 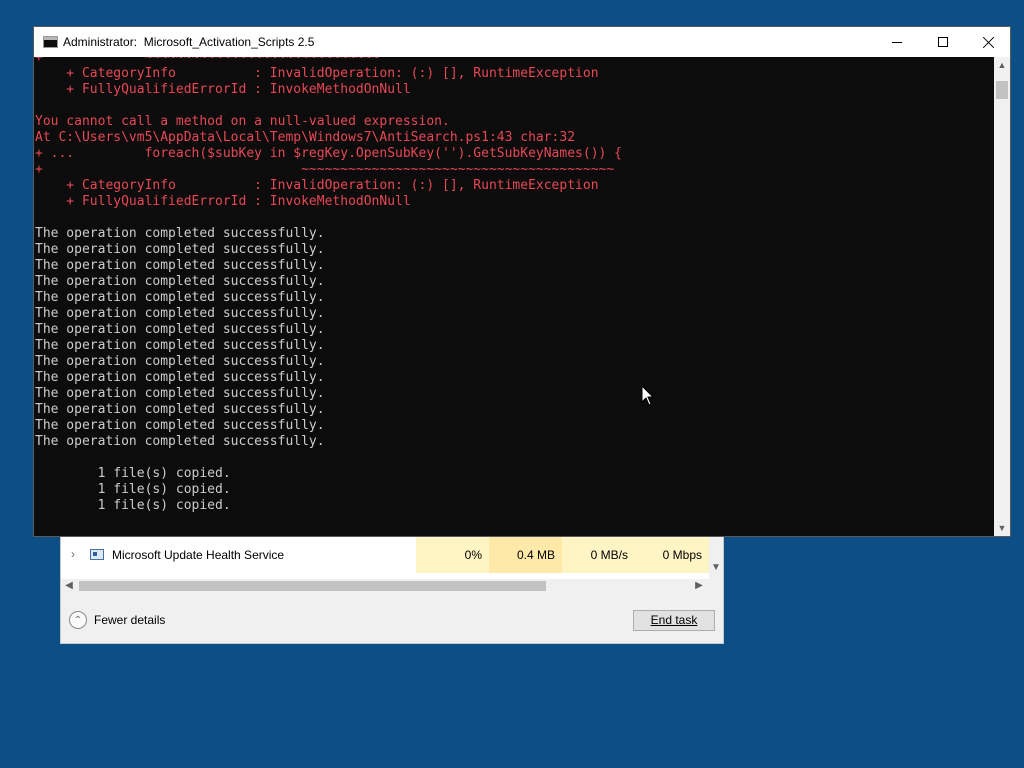 I want to click on minimize-icon, so click(x=897, y=42).